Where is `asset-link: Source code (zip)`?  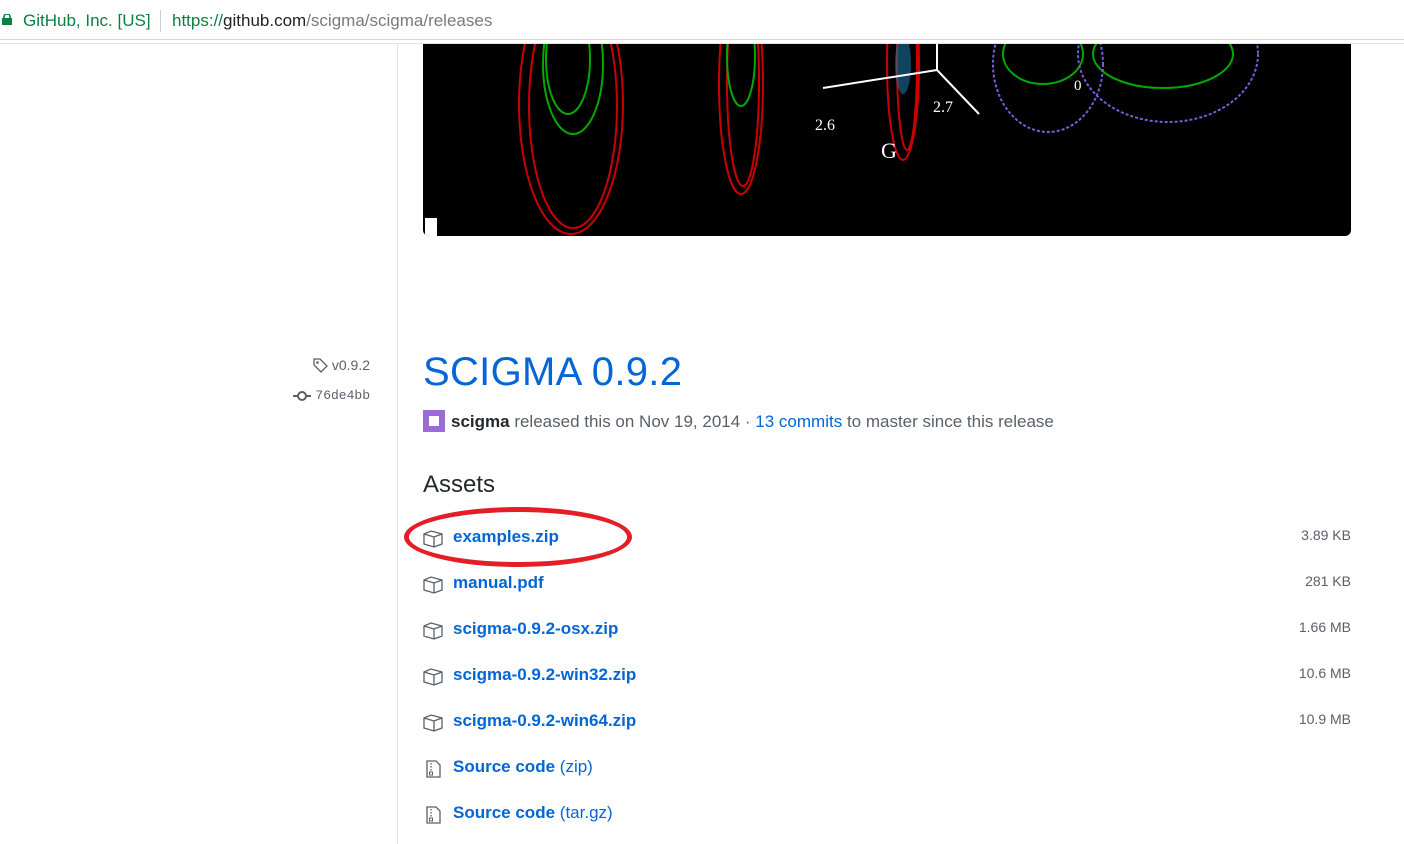
asset-link: Source code (zip) is located at coordinates (523, 767).